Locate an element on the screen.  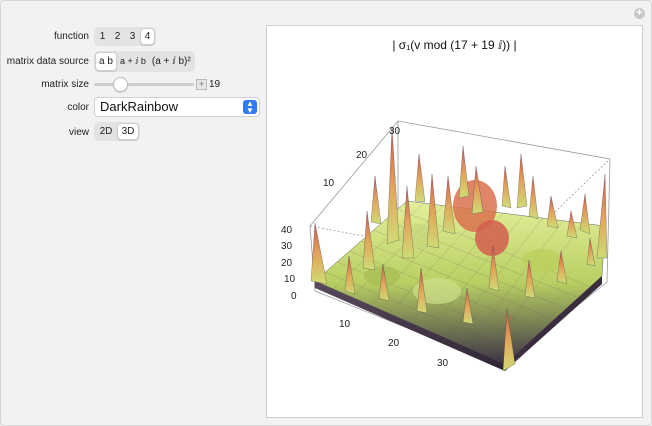
z-axis-ticks: 40 30 20 10 0 is located at coordinates (289, 263).